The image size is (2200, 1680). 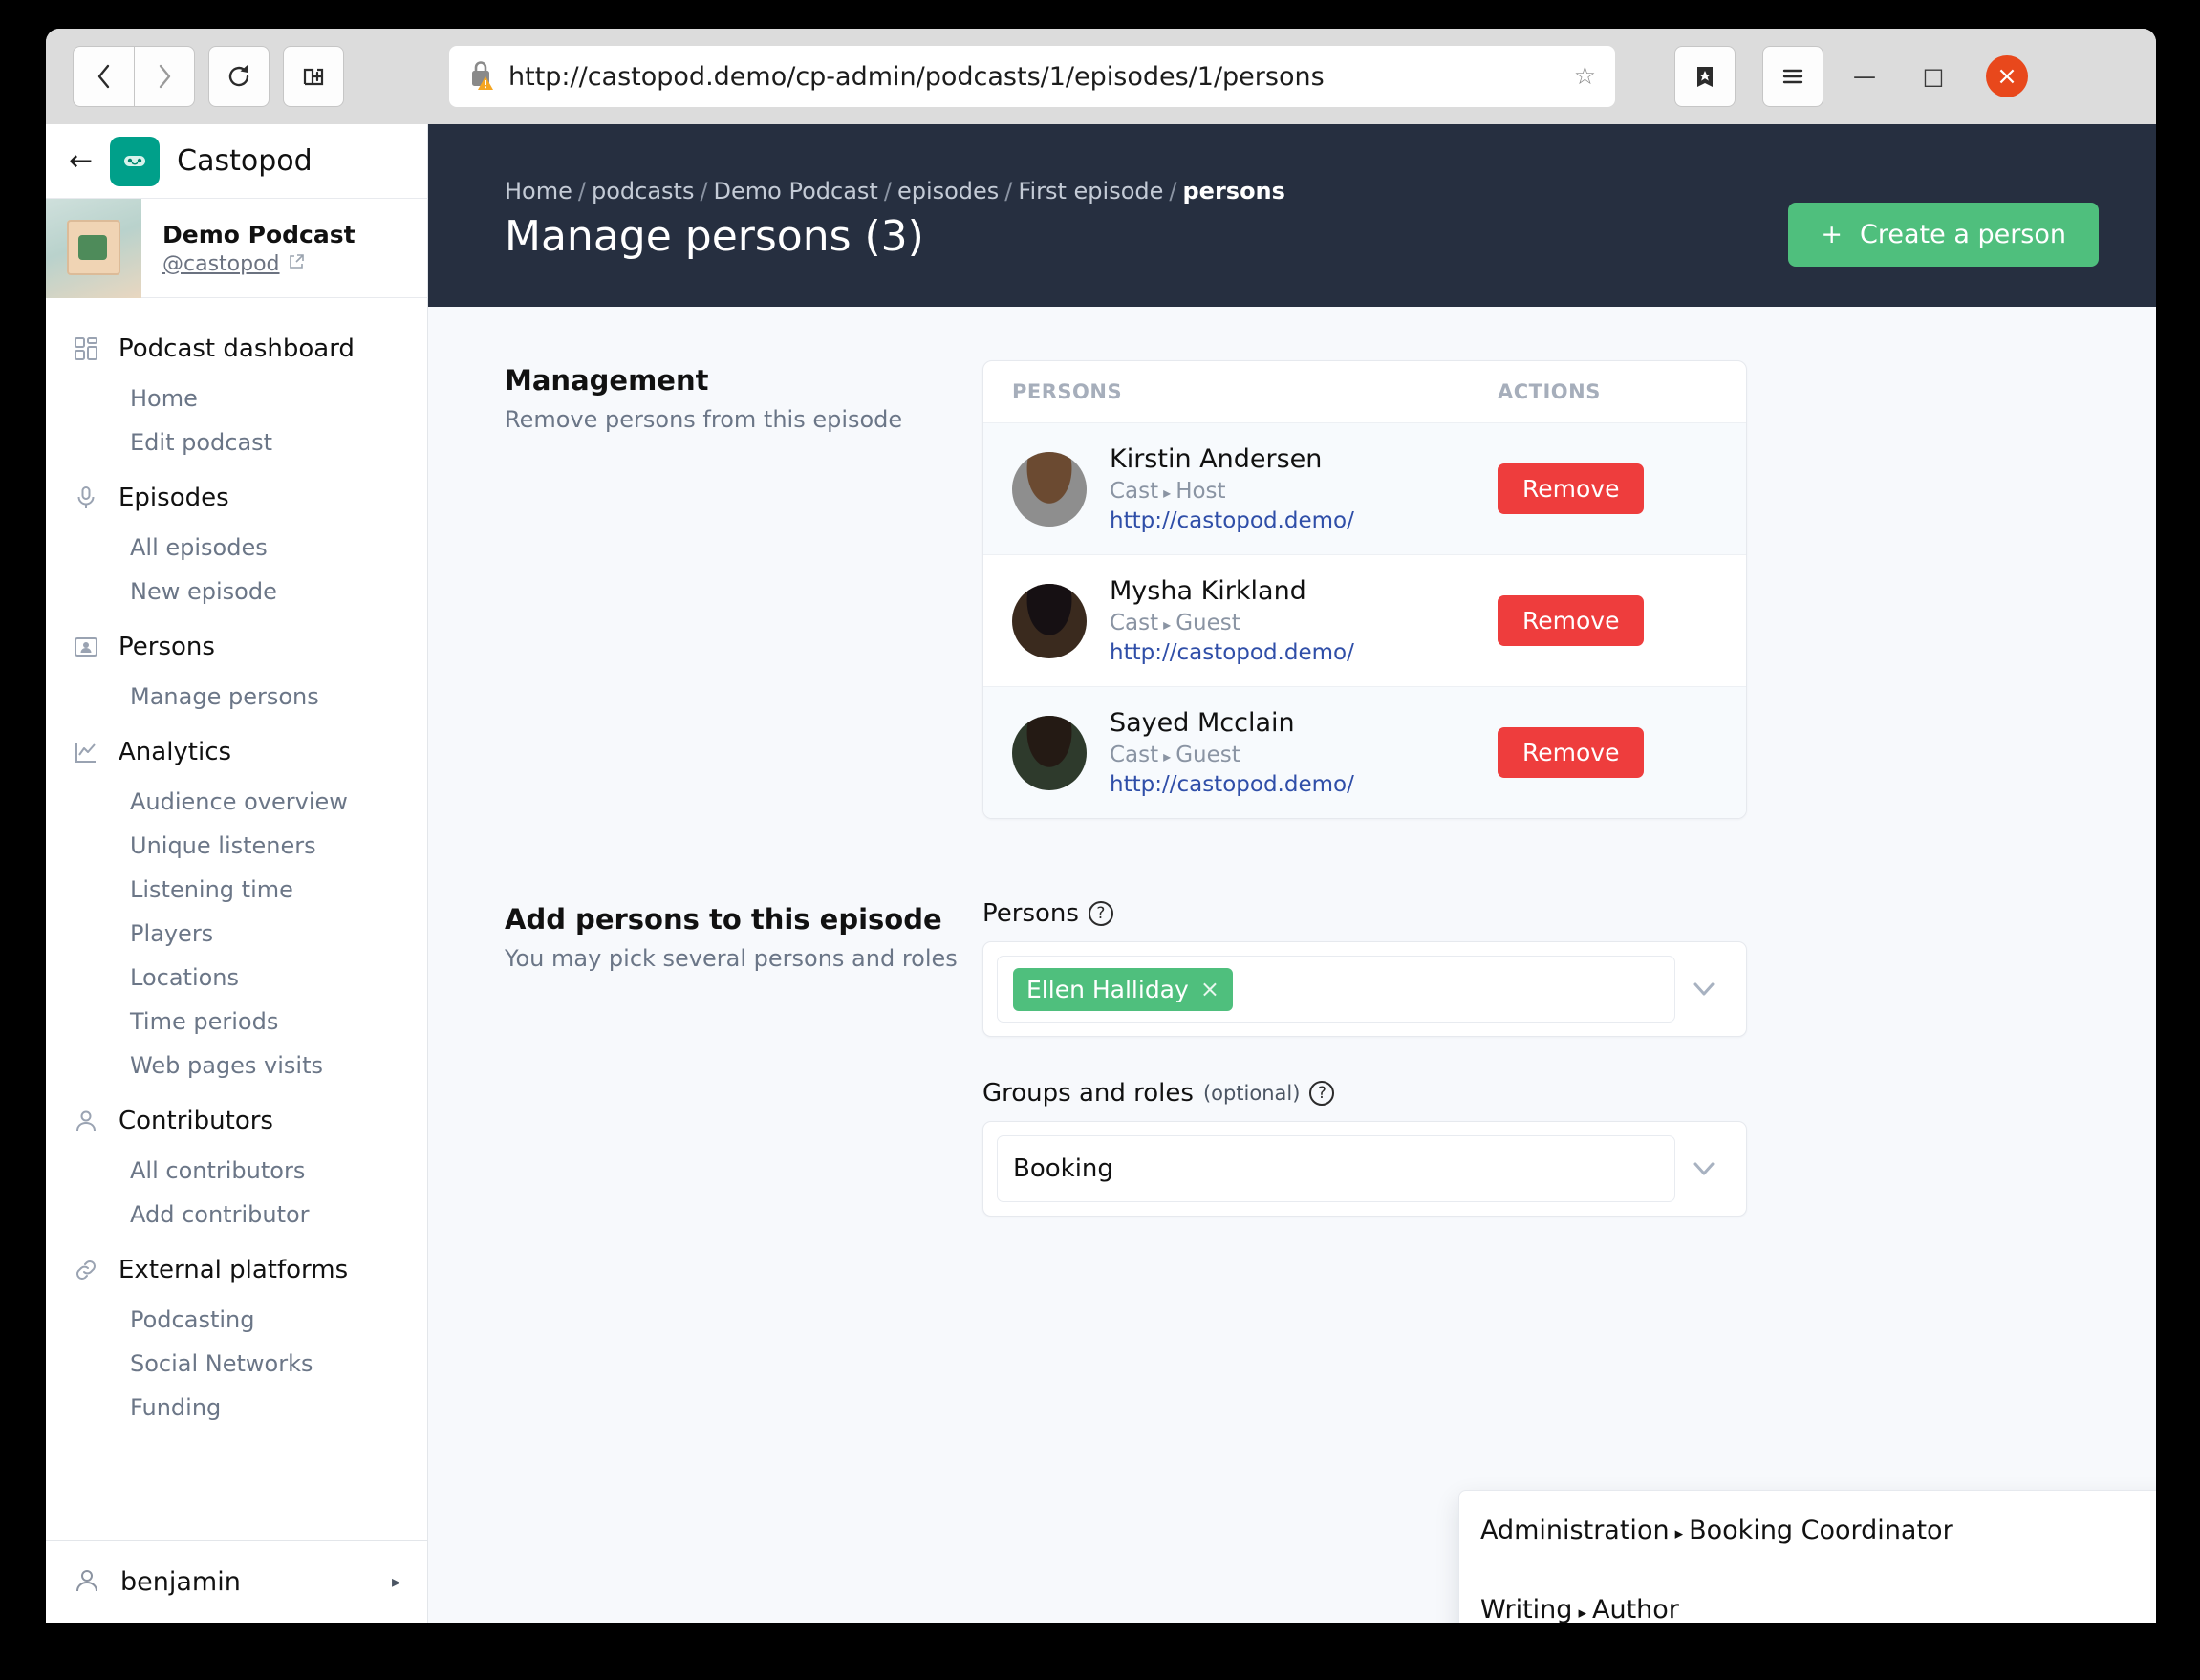 I want to click on sidebar-head-analytics: Analytics, so click(x=236, y=752).